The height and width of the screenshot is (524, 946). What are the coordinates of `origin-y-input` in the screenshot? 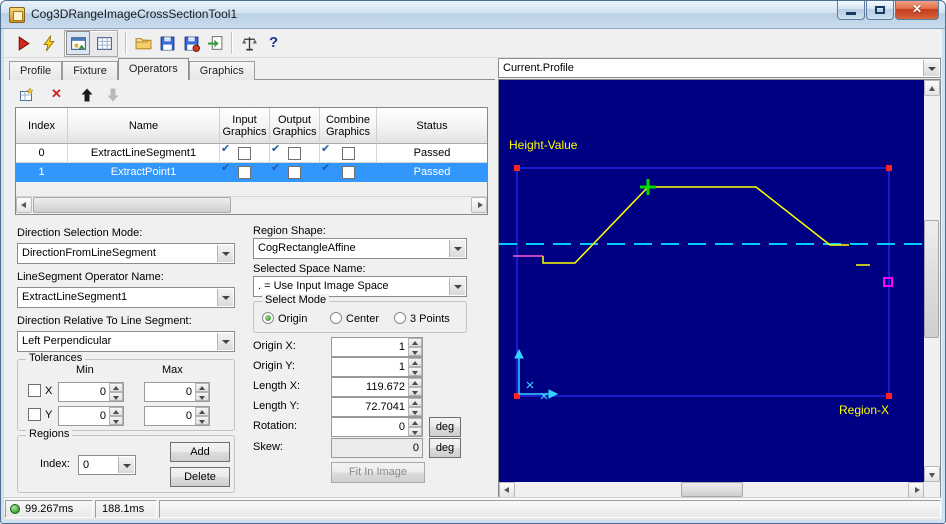 It's located at (370, 367).